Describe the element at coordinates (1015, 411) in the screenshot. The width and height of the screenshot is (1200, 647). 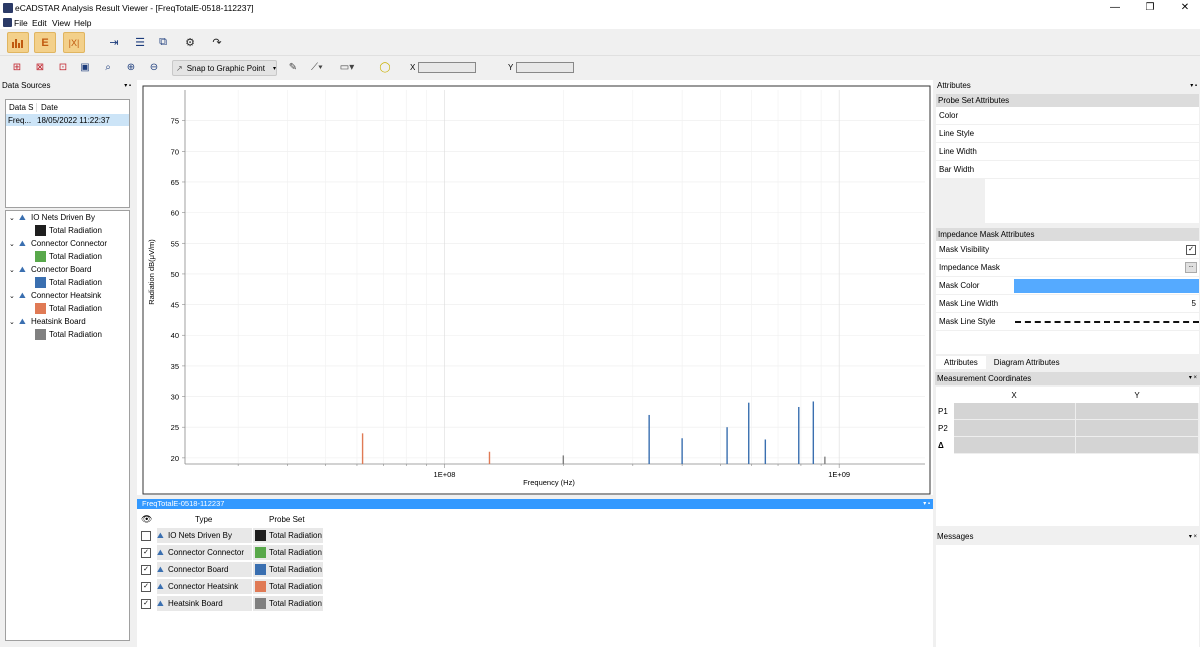
I see `p1-x-cell` at that location.